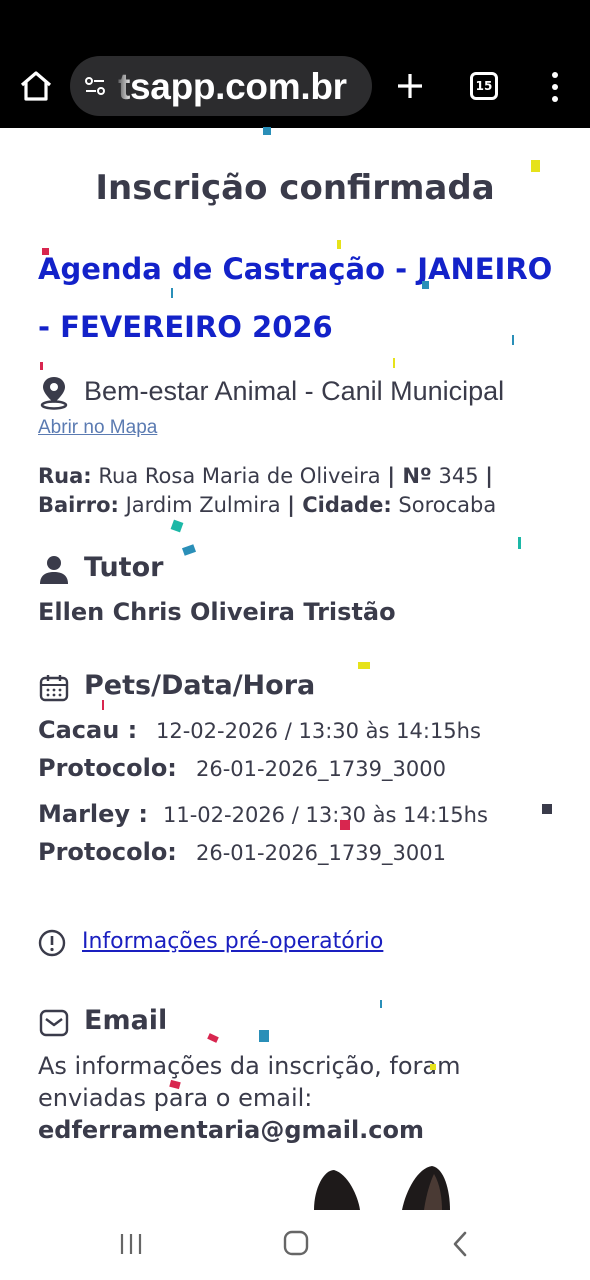  I want to click on tab-switcher-button: 15, so click(484, 86).